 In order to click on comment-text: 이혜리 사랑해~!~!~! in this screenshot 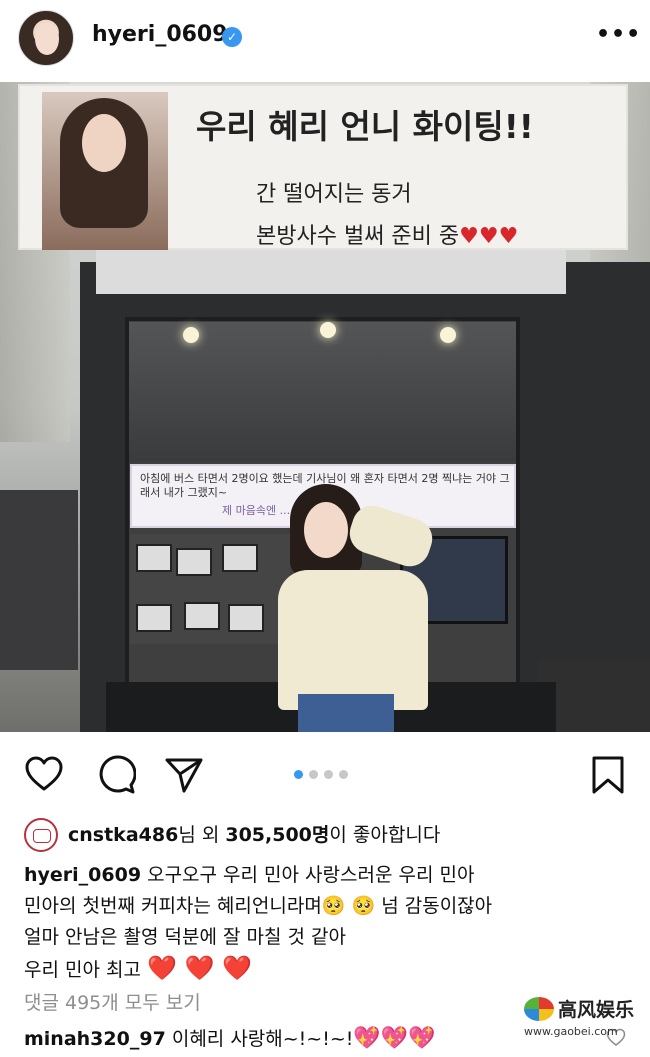, I will do `click(259, 1039)`.